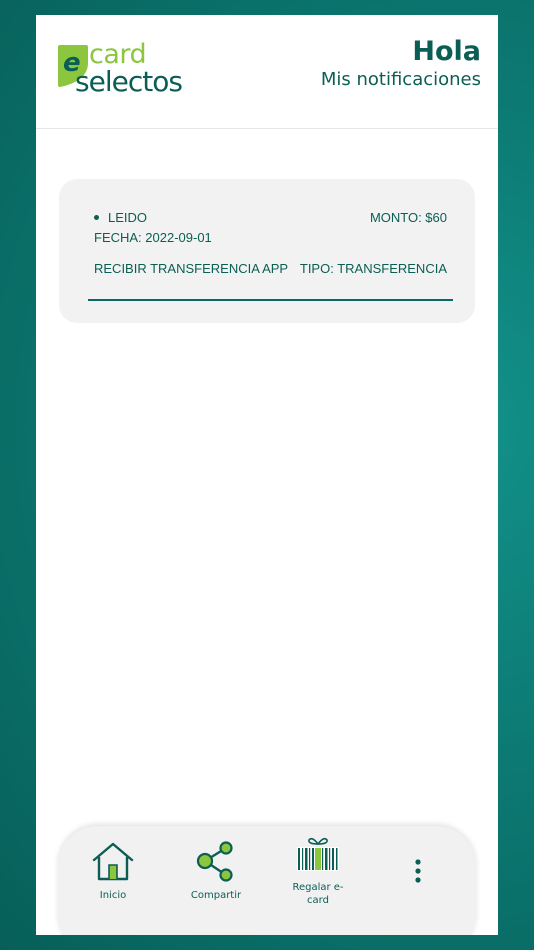 The width and height of the screenshot is (534, 950). I want to click on notification-amount: MONTO: $60, so click(408, 217).